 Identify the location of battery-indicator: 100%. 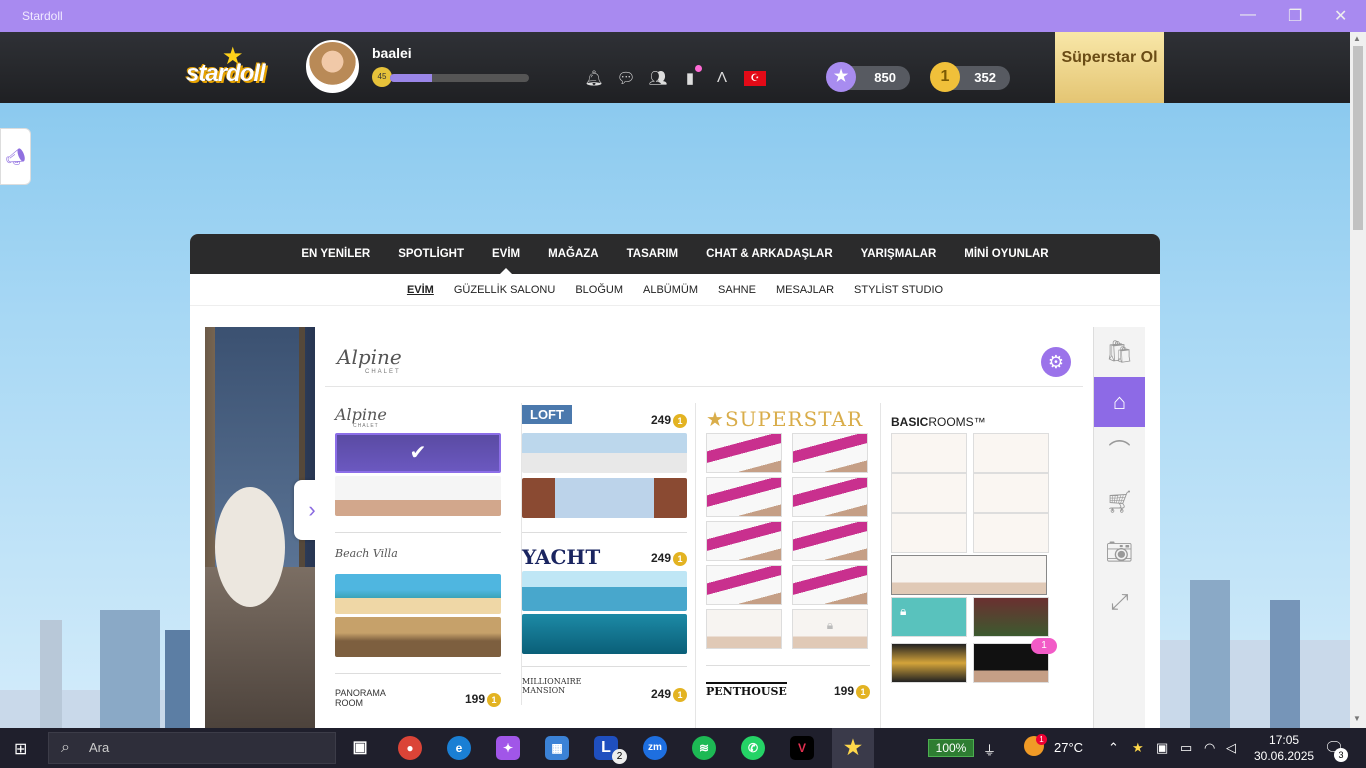
(951, 748).